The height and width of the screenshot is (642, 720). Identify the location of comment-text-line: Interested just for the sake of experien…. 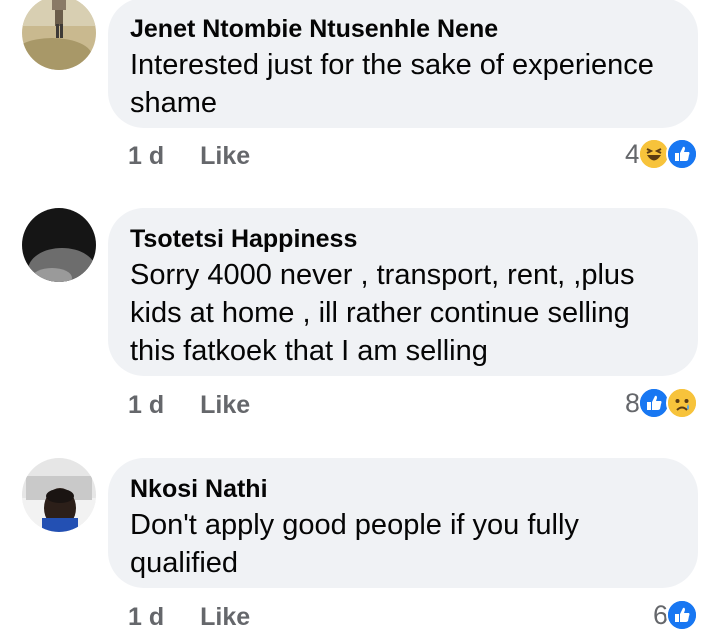
(392, 65).